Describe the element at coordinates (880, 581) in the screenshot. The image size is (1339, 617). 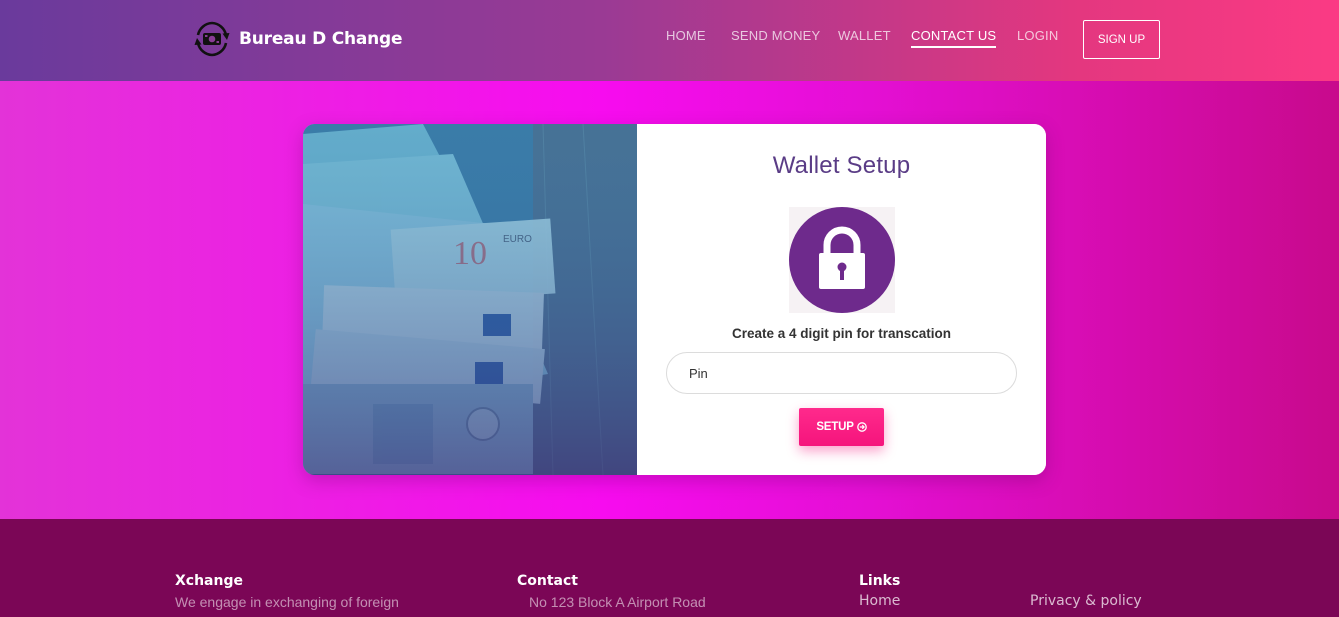
I see `footer-links-heading: Links` at that location.